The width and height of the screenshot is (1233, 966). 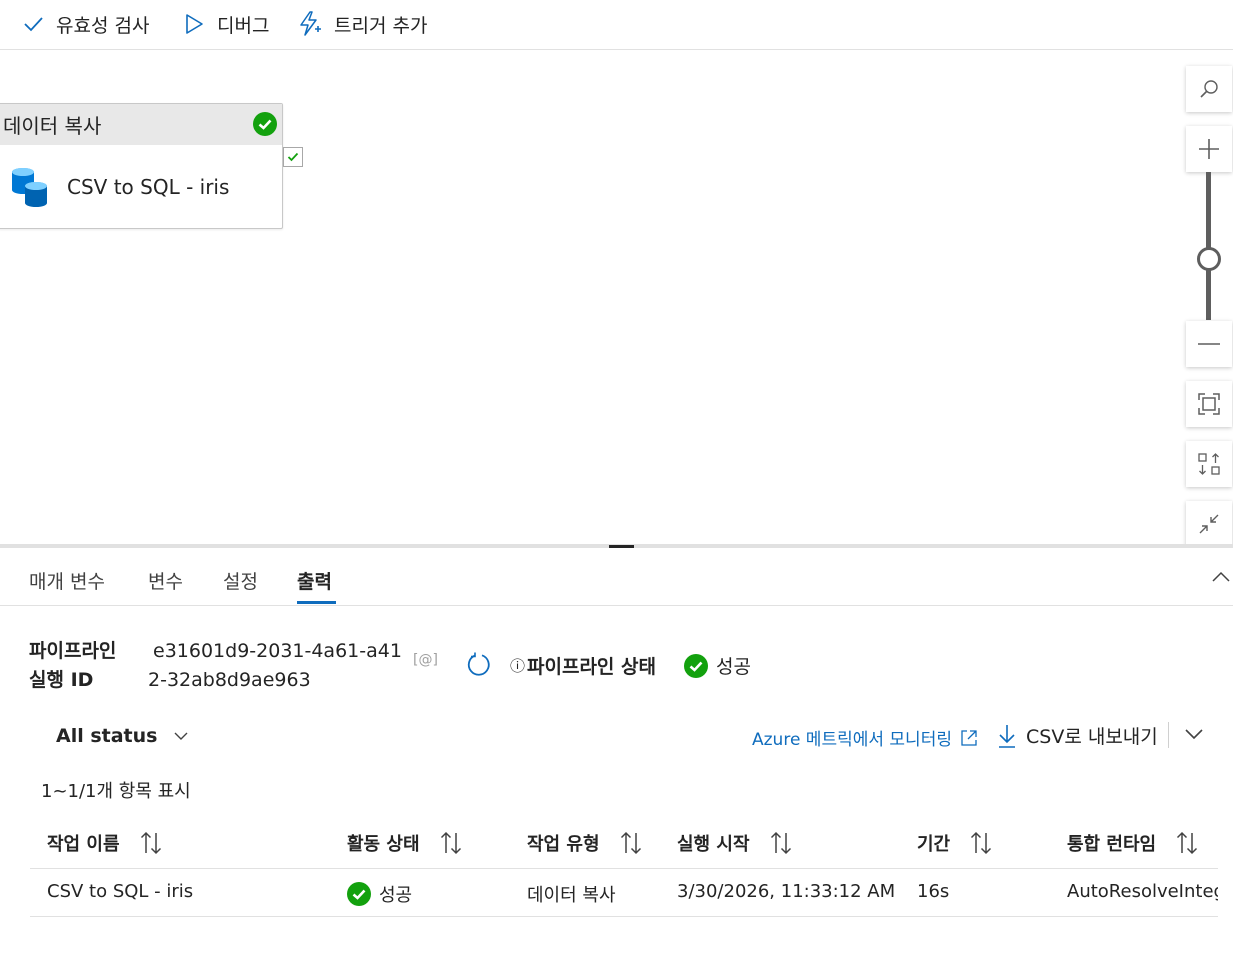 What do you see at coordinates (107, 736) in the screenshot?
I see `status-filter-label: All status` at bounding box center [107, 736].